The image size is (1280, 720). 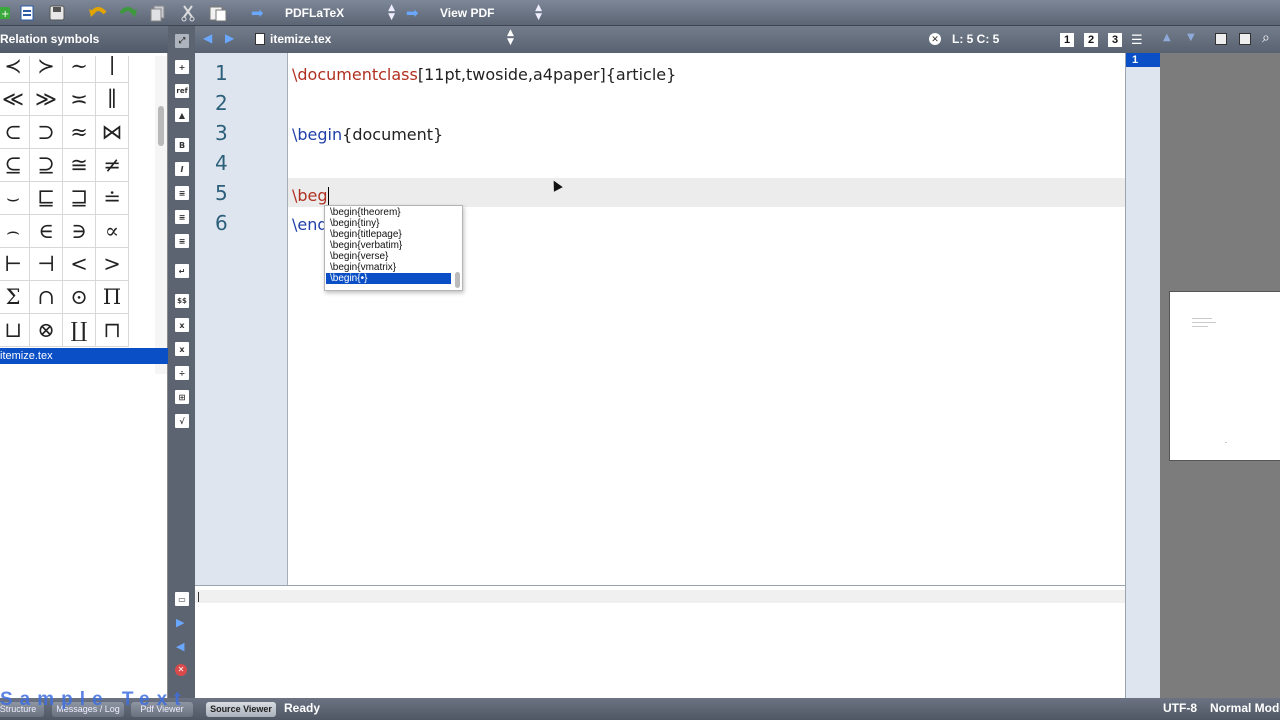 What do you see at coordinates (388, 234) in the screenshot?
I see `completion-item: \begin{titlepage}` at bounding box center [388, 234].